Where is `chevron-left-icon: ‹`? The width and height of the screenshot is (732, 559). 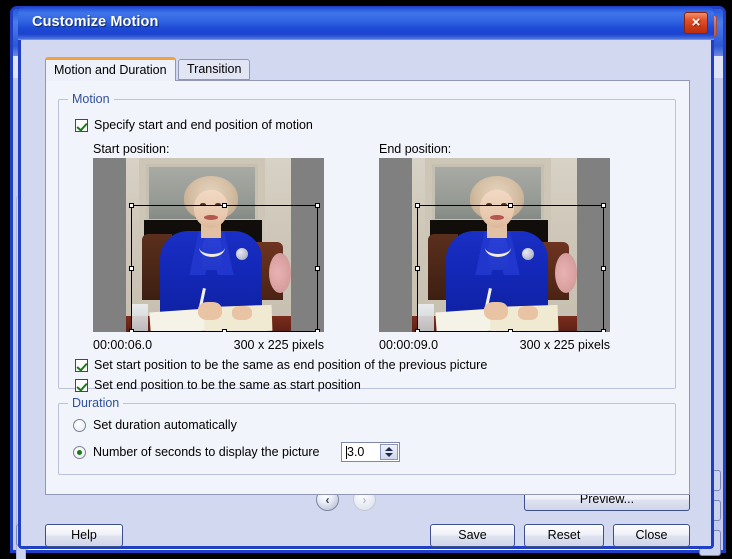
chevron-left-icon: ‹ is located at coordinates (327, 499).